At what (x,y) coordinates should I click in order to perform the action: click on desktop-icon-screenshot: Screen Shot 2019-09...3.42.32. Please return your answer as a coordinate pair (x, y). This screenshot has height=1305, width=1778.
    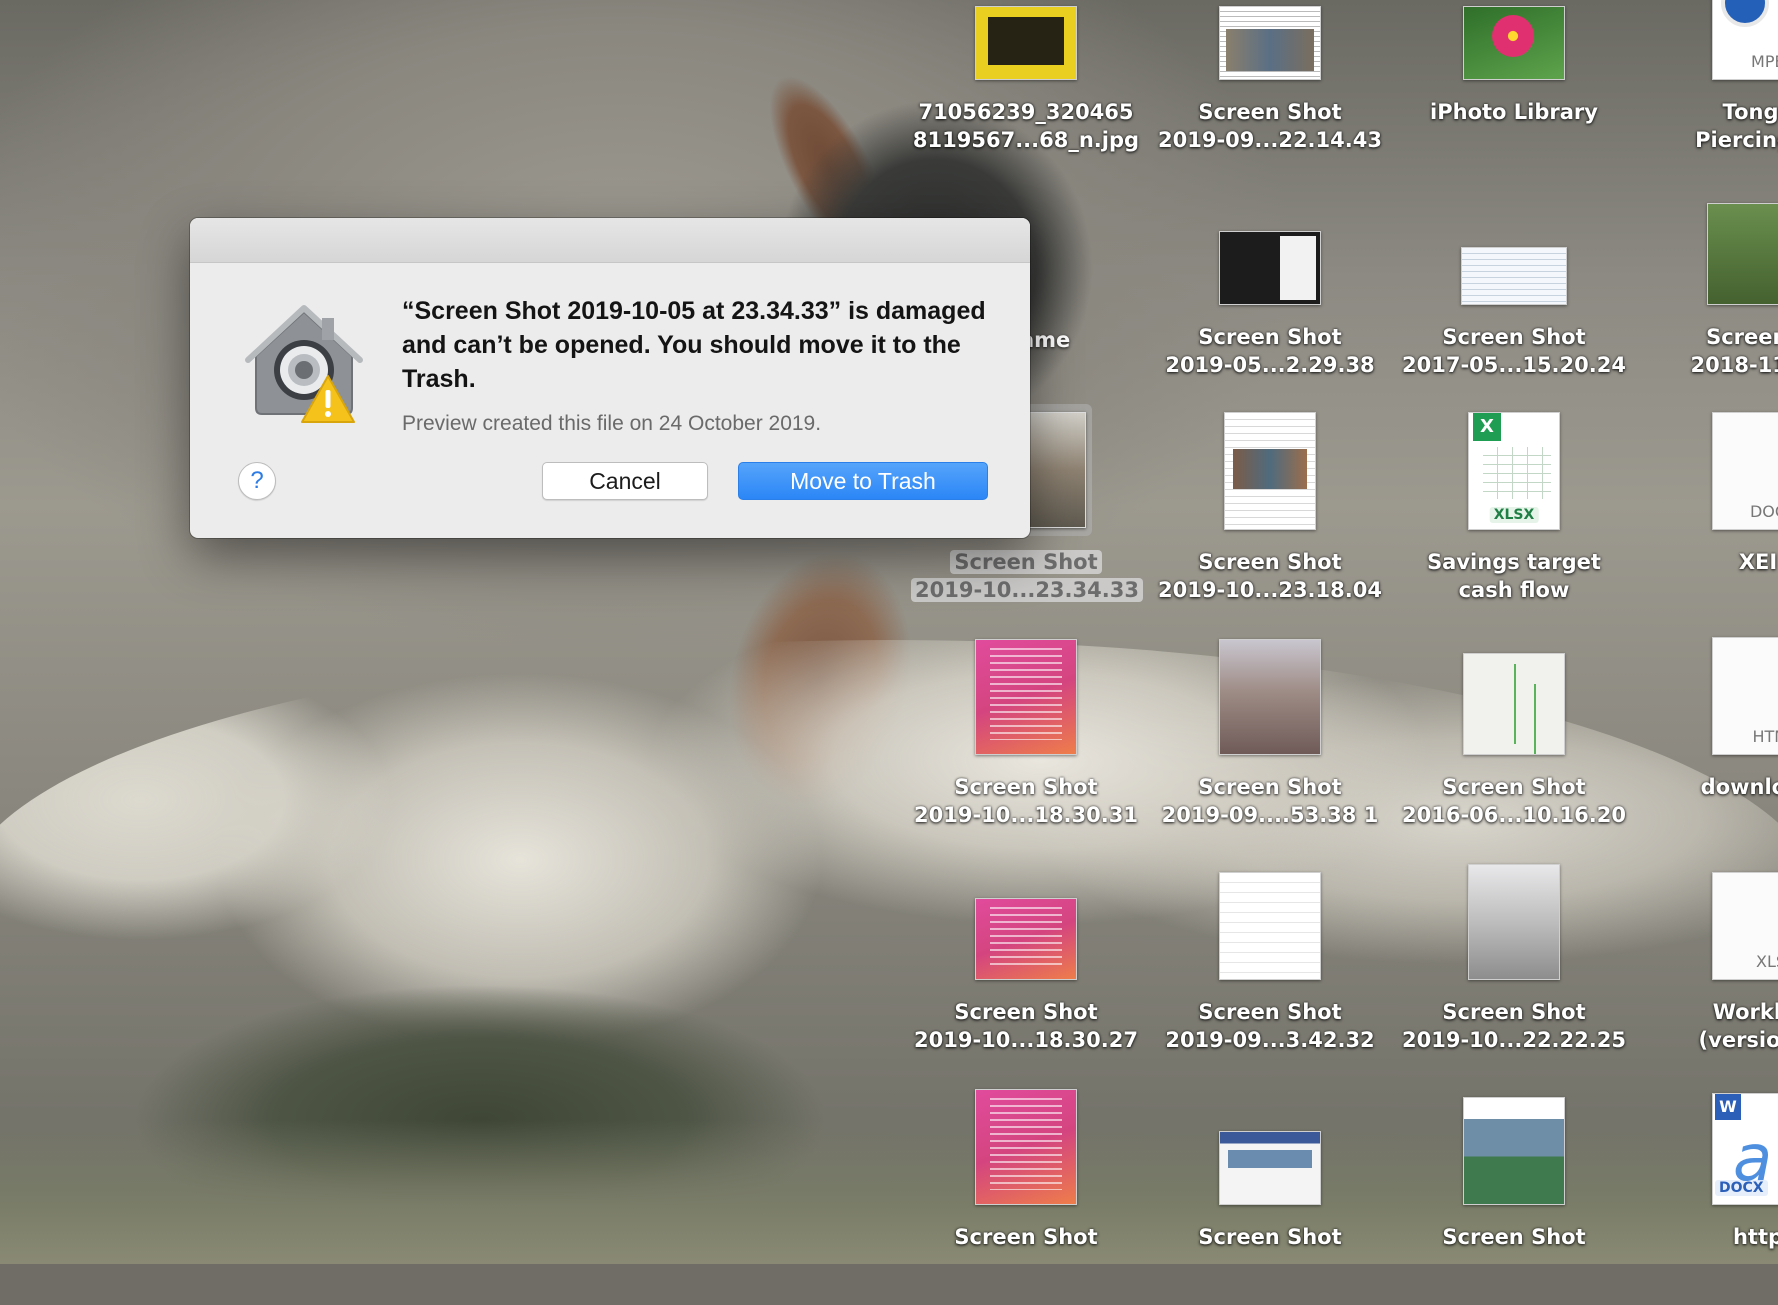
    Looking at the image, I should click on (1270, 975).